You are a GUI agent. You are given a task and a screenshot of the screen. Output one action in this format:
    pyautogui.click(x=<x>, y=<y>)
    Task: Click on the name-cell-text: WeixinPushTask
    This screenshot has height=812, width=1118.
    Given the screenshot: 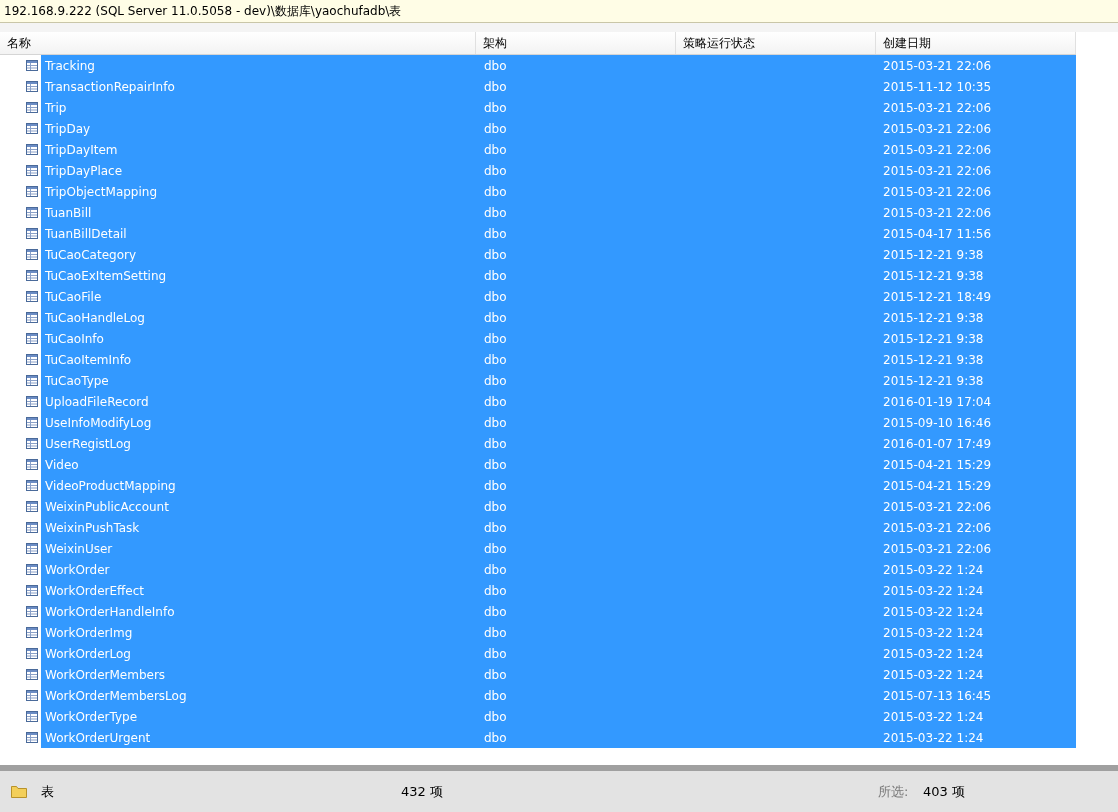 What is the action you would take?
    pyautogui.click(x=93, y=527)
    